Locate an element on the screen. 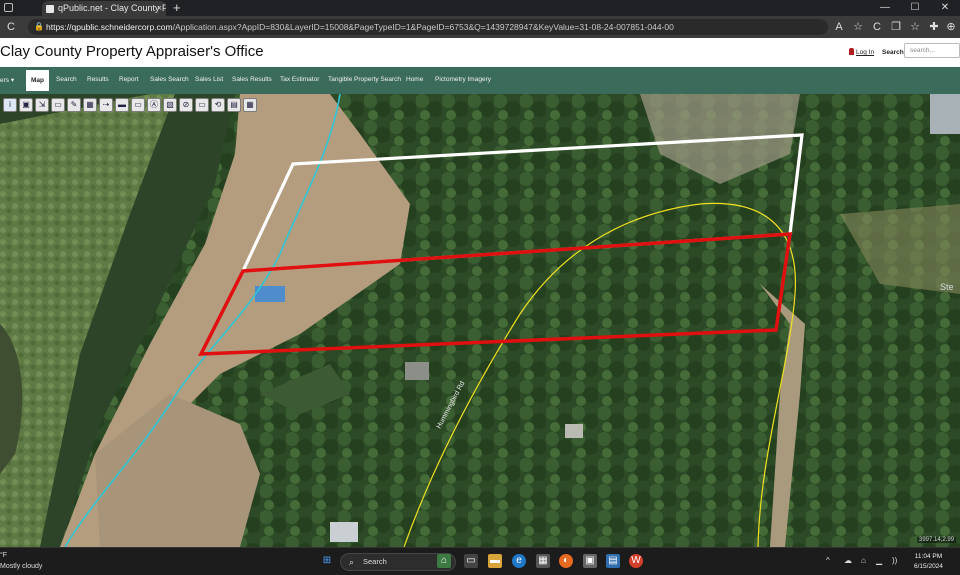 The image size is (960, 575). label-tool-icon: Ⓐ is located at coordinates (154, 105).